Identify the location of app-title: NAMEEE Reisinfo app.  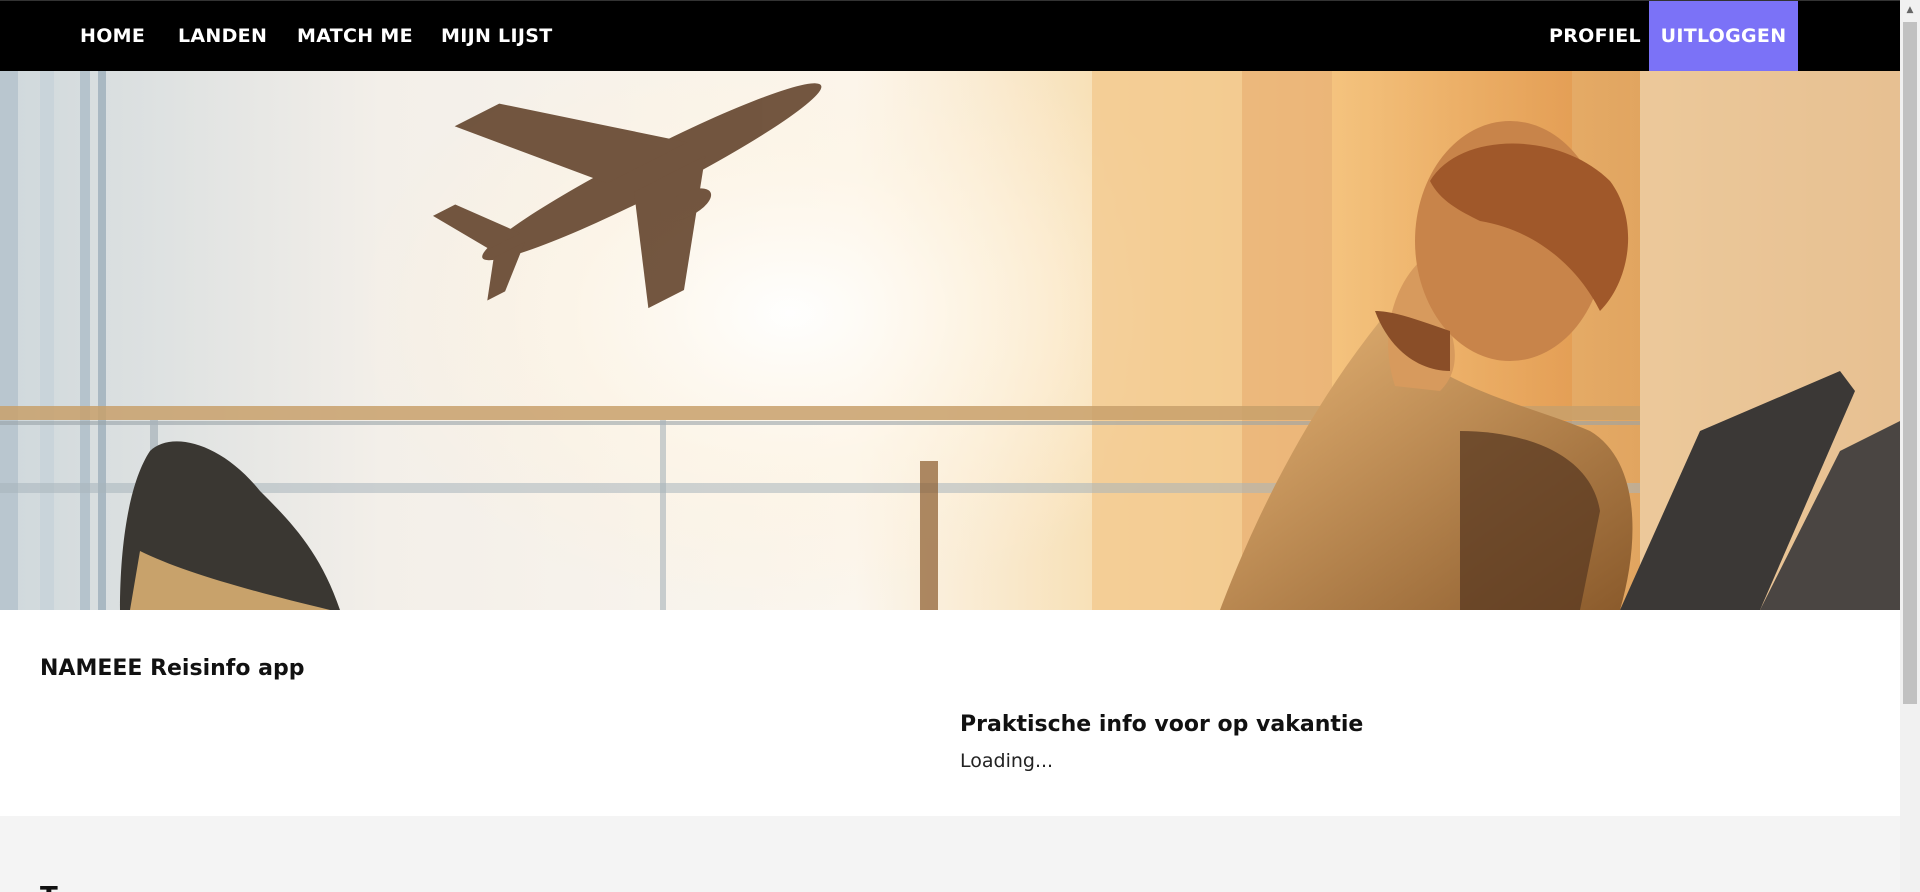
(172, 668).